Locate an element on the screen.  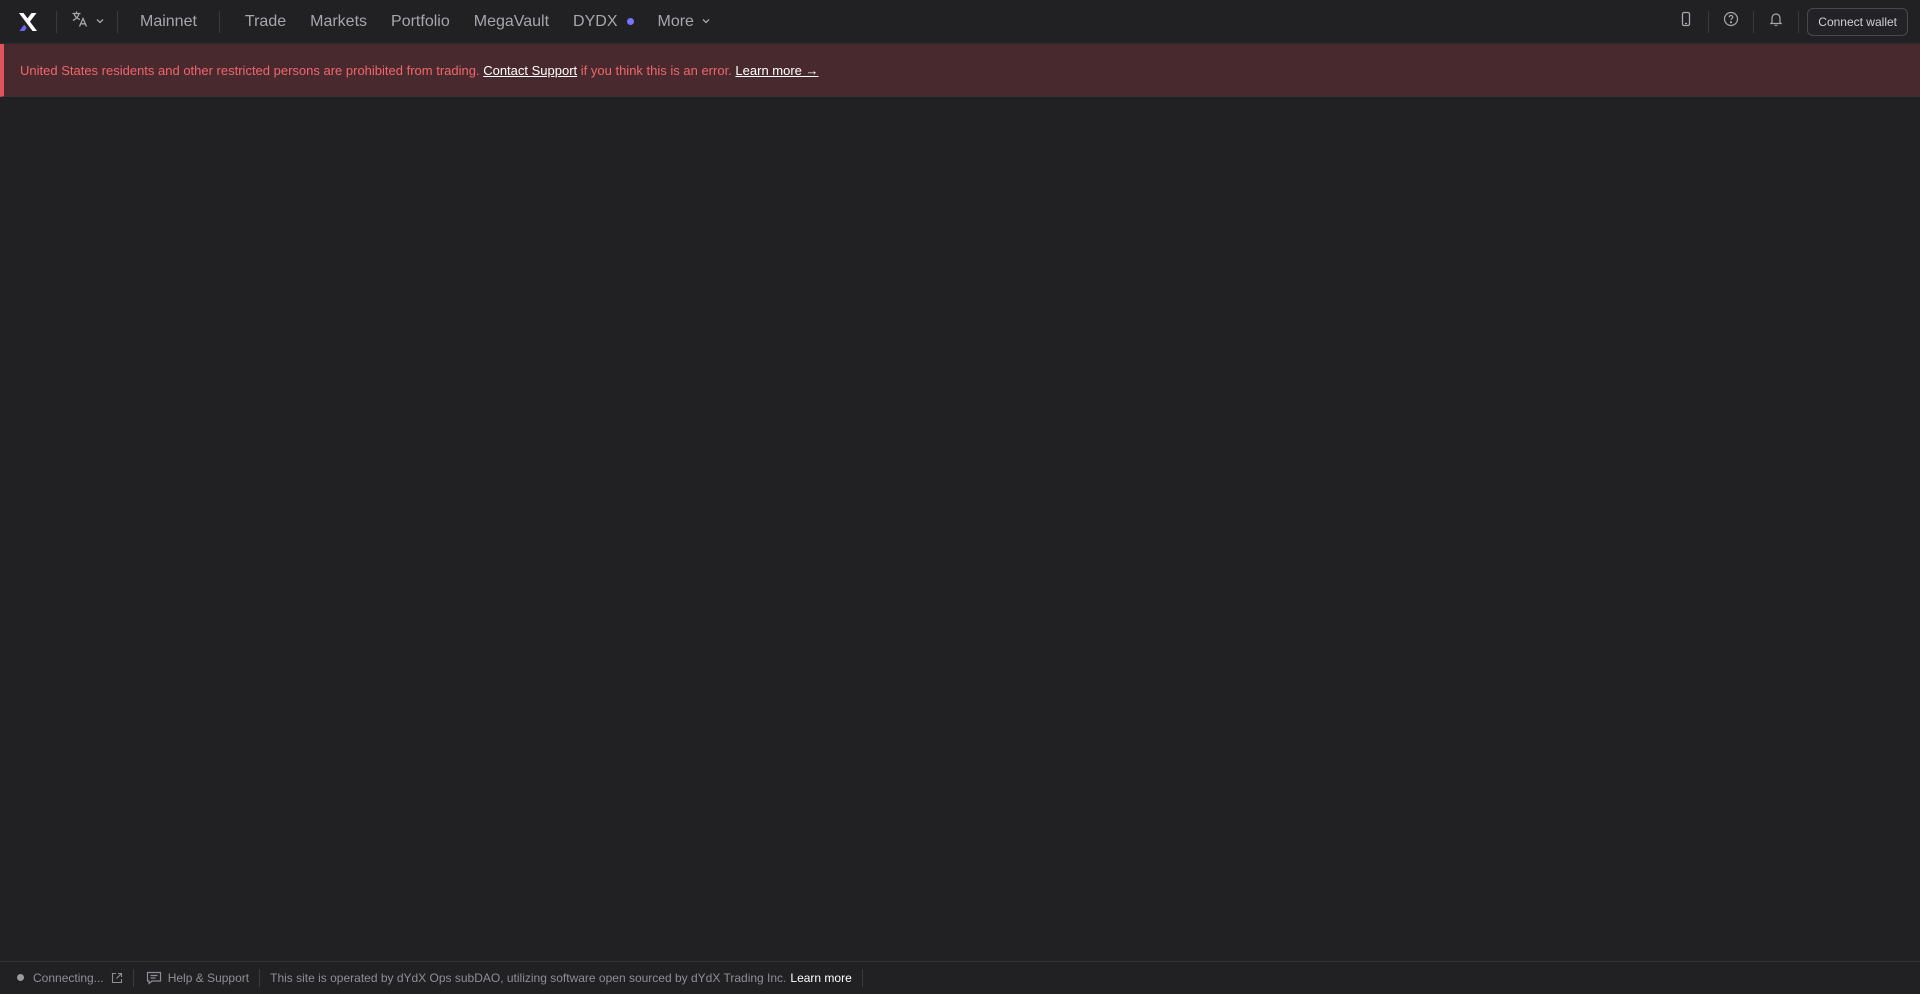
nav-markets-label: Markets is located at coordinates (338, 22).